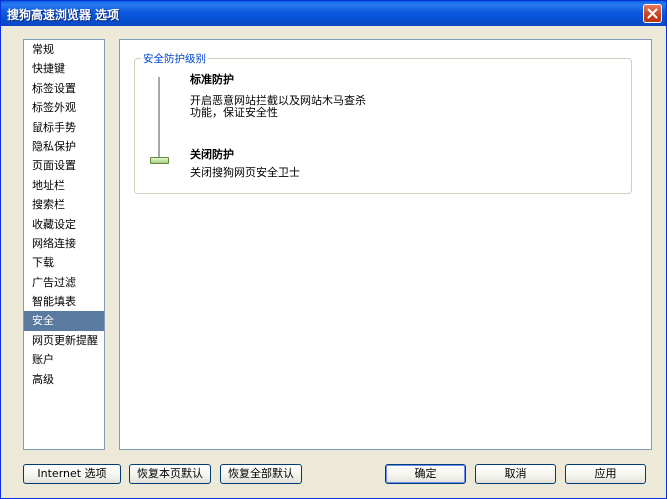 This screenshot has width=667, height=499. Describe the element at coordinates (64, 321) in the screenshot. I see `sidebar-item-security: 安全` at that location.